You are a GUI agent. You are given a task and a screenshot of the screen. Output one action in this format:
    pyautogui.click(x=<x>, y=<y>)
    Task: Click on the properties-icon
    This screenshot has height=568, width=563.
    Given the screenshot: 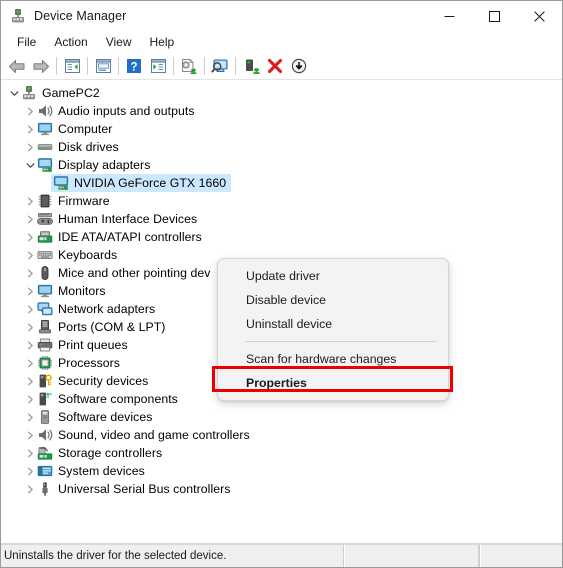 What is the action you would take?
    pyautogui.click(x=103, y=66)
    